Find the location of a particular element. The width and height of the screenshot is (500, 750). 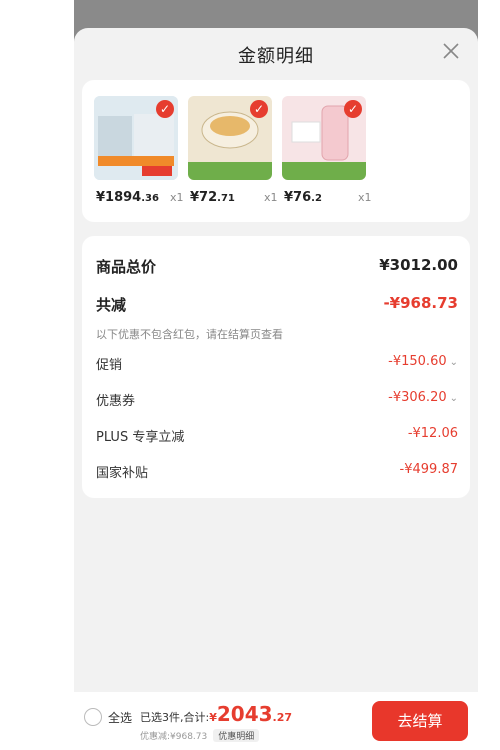

discount-text: 优惠减:¥968.73 is located at coordinates (174, 737).